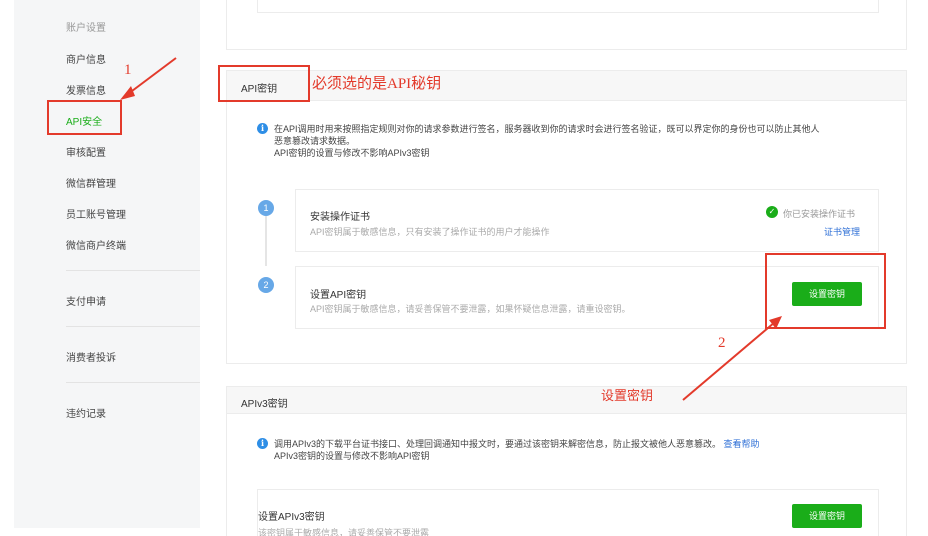 Image resolution: width=928 pixels, height=536 pixels. I want to click on set-apiv3-key-button: 设置密钥, so click(827, 516).